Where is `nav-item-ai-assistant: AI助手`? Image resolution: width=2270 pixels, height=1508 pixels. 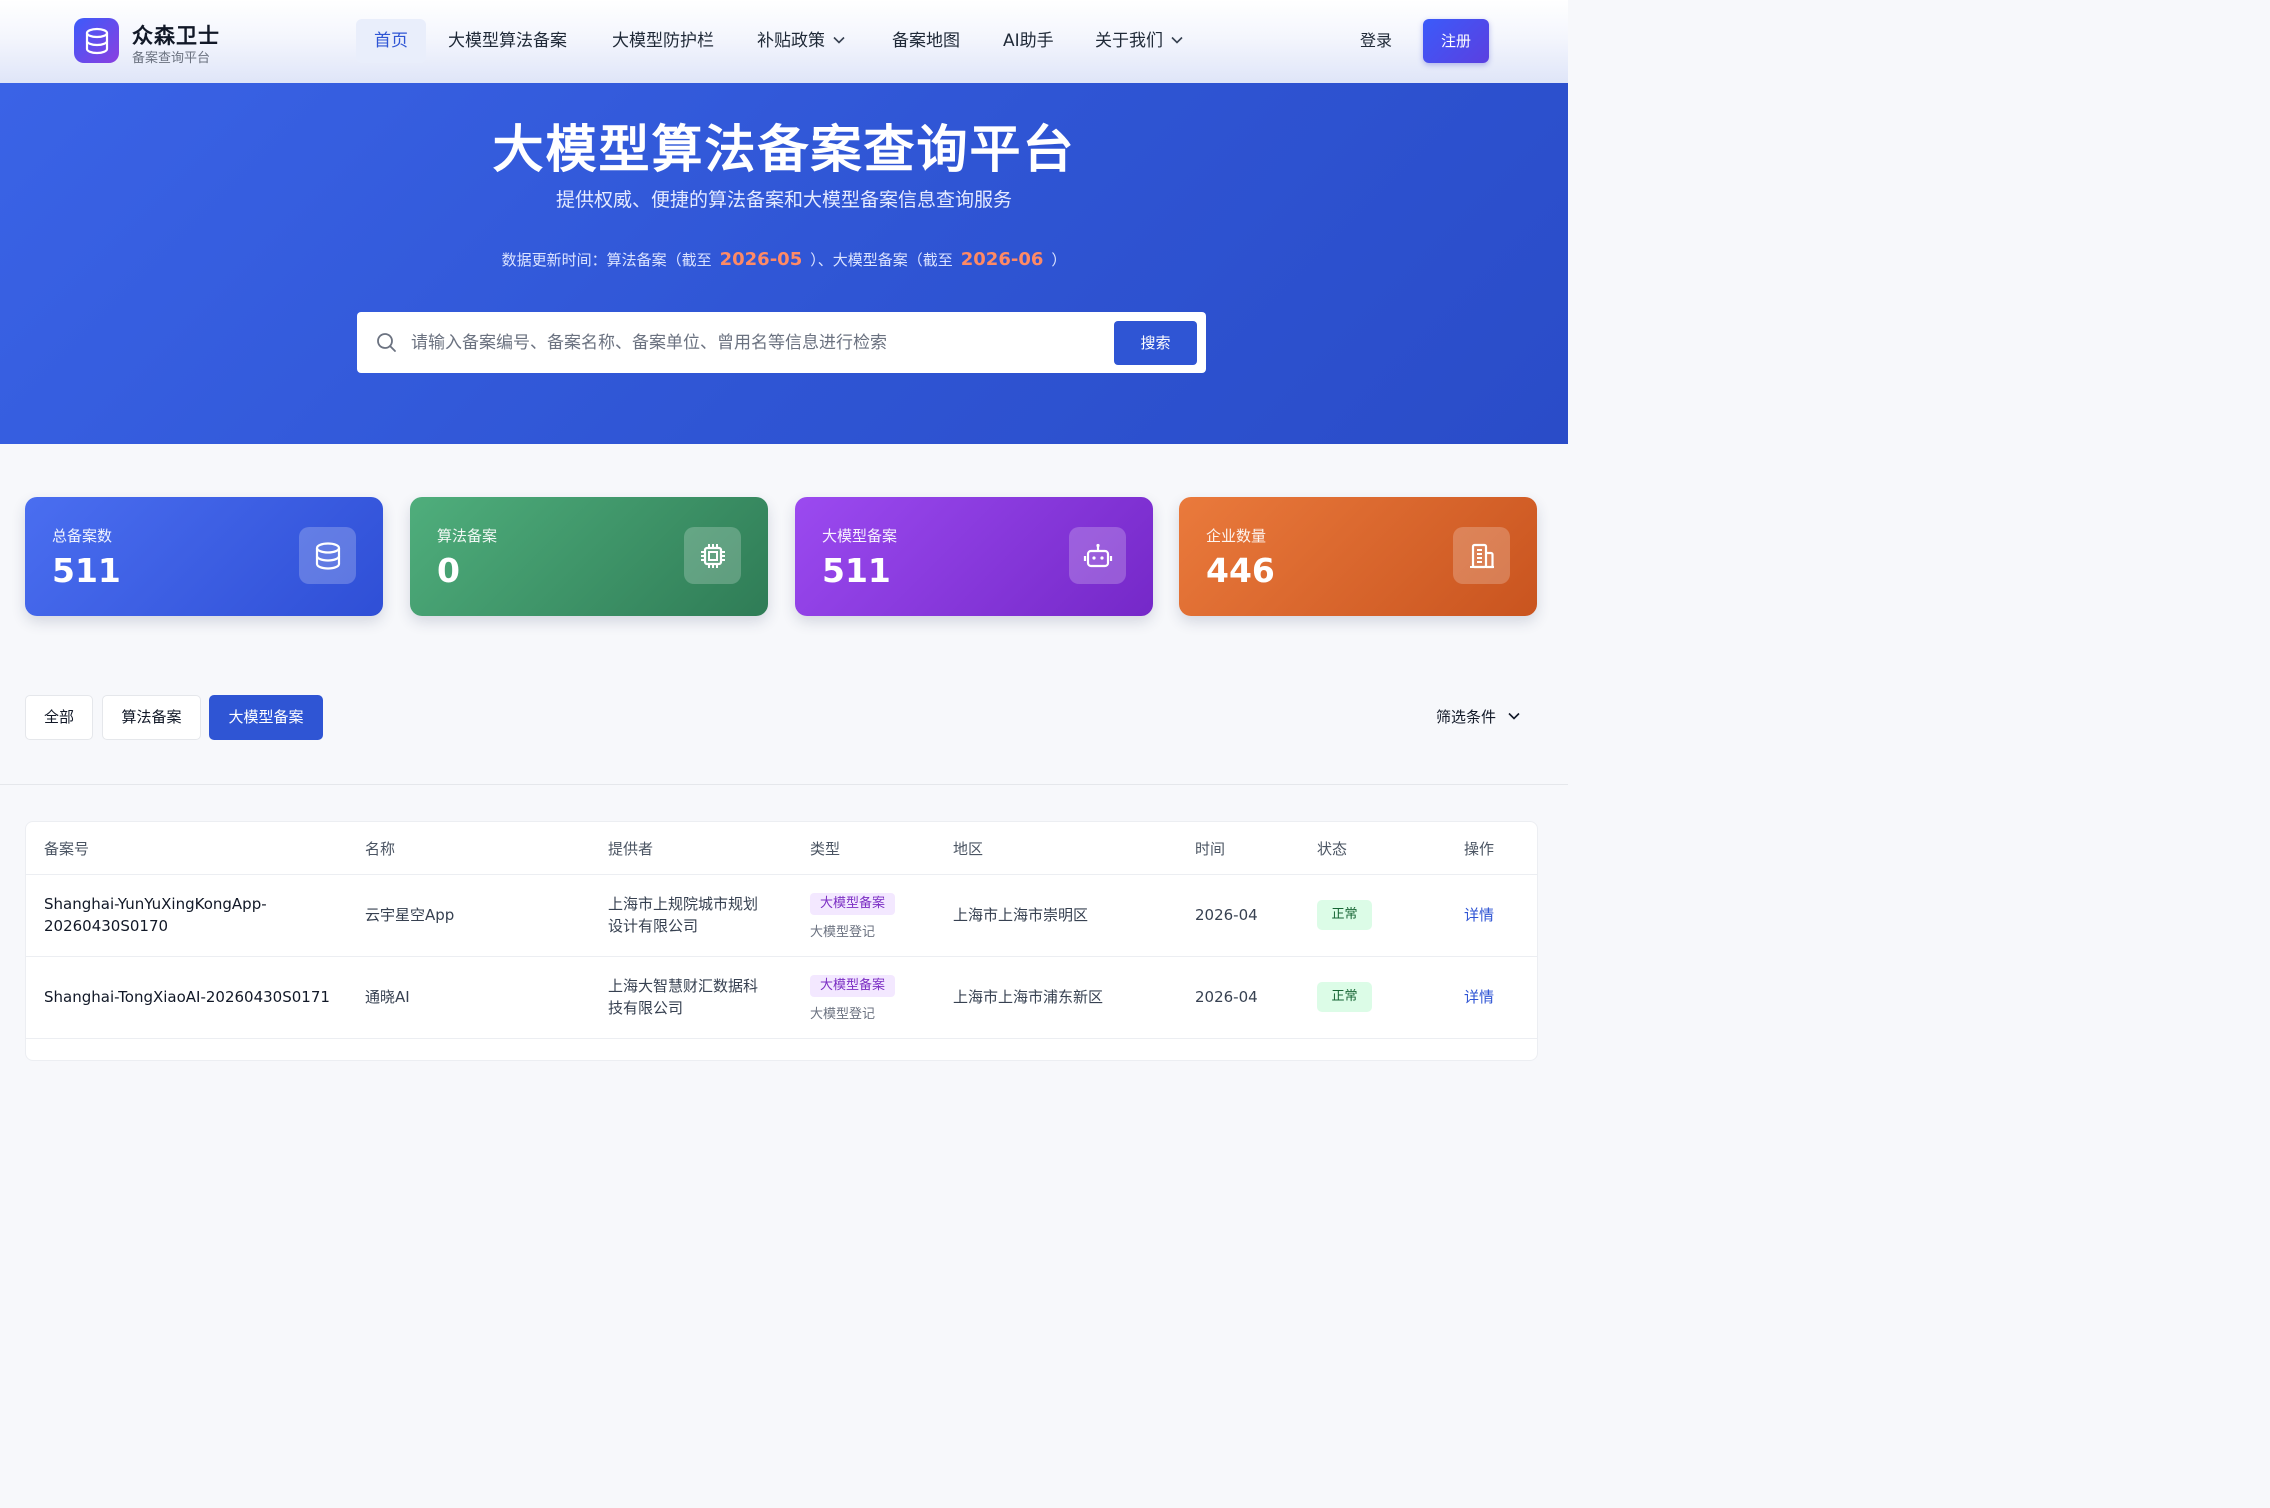 nav-item-ai-assistant: AI助手 is located at coordinates (1028, 41).